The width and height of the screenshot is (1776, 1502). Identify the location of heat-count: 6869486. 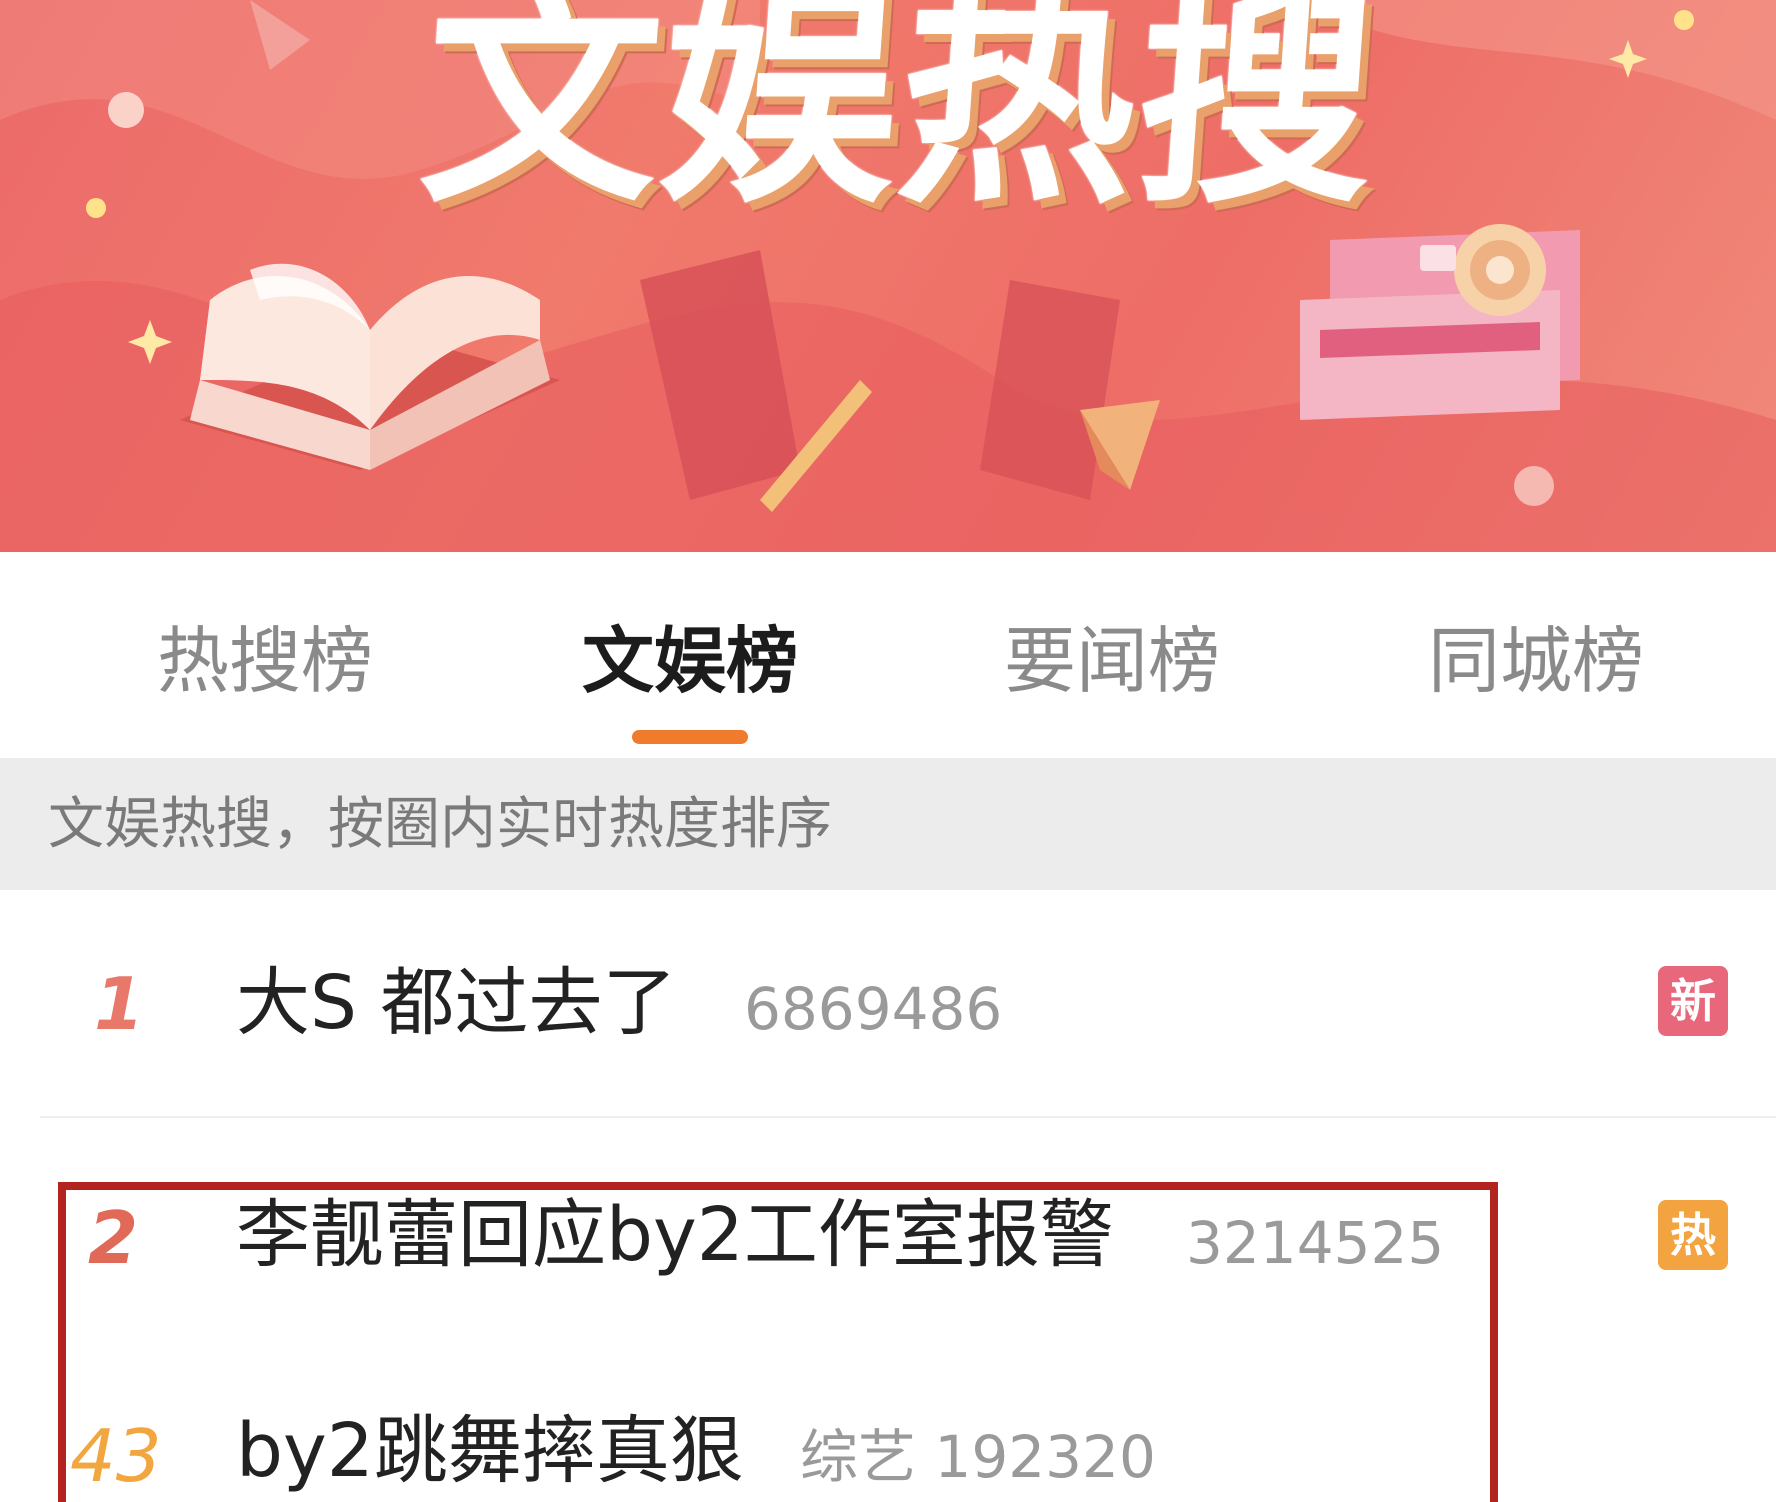
(873, 1009).